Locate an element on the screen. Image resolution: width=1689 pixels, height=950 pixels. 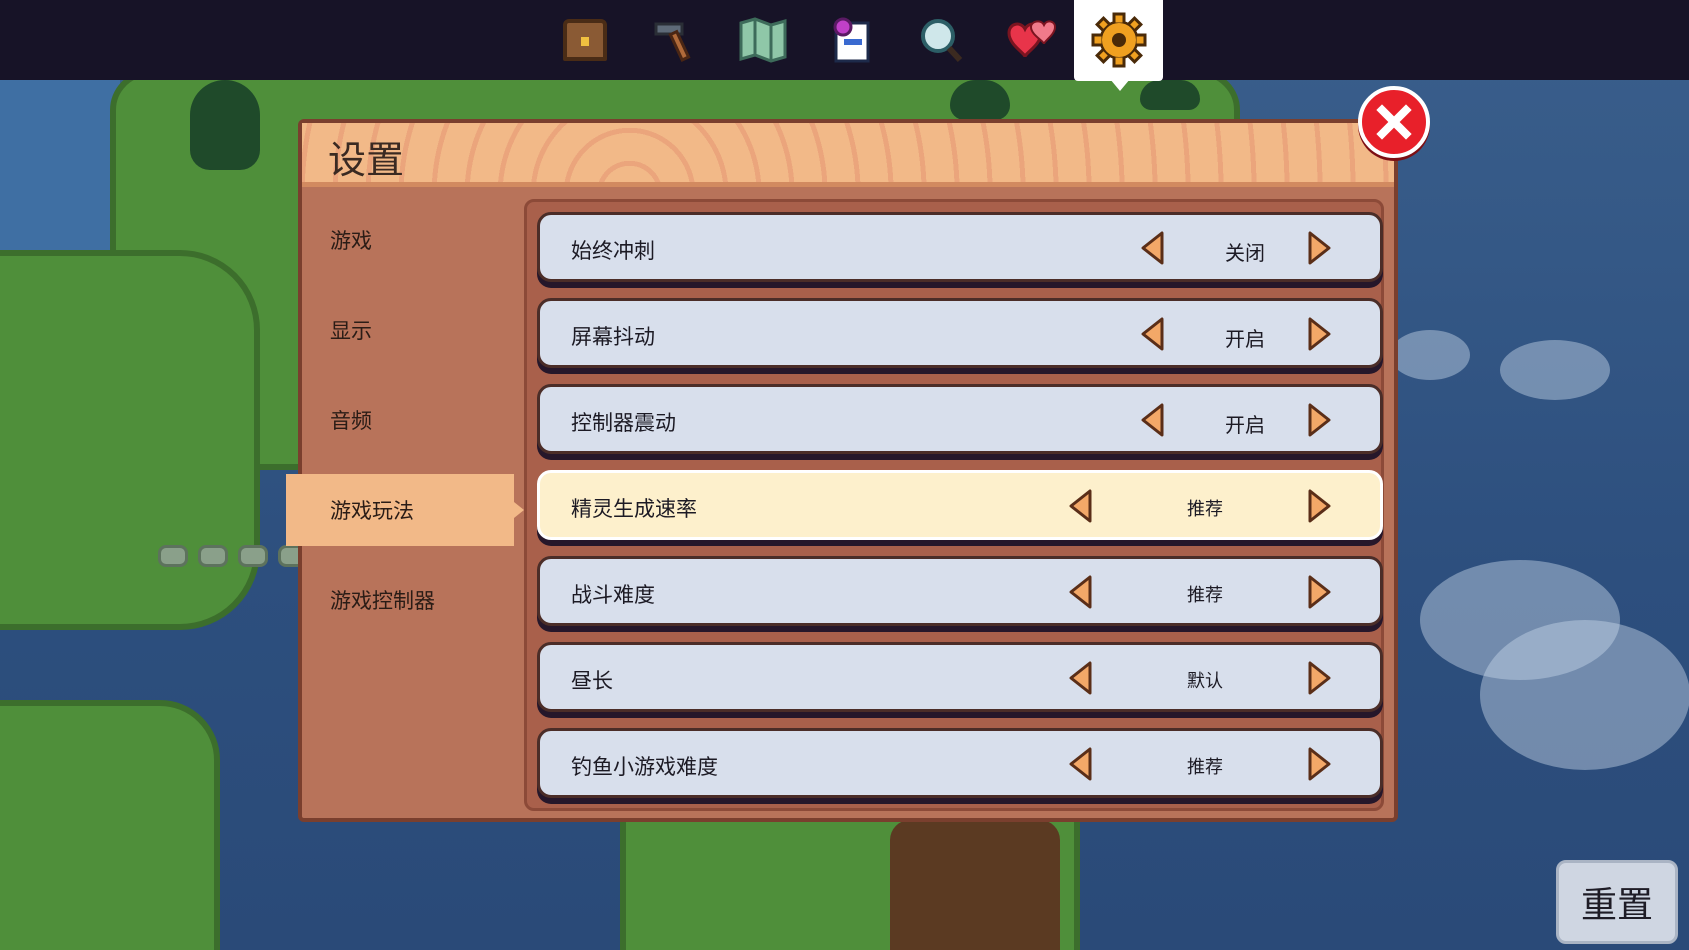
option-spirit-spawn-rate: 精灵生成速率 推荐 is located at coordinates (960, 505).